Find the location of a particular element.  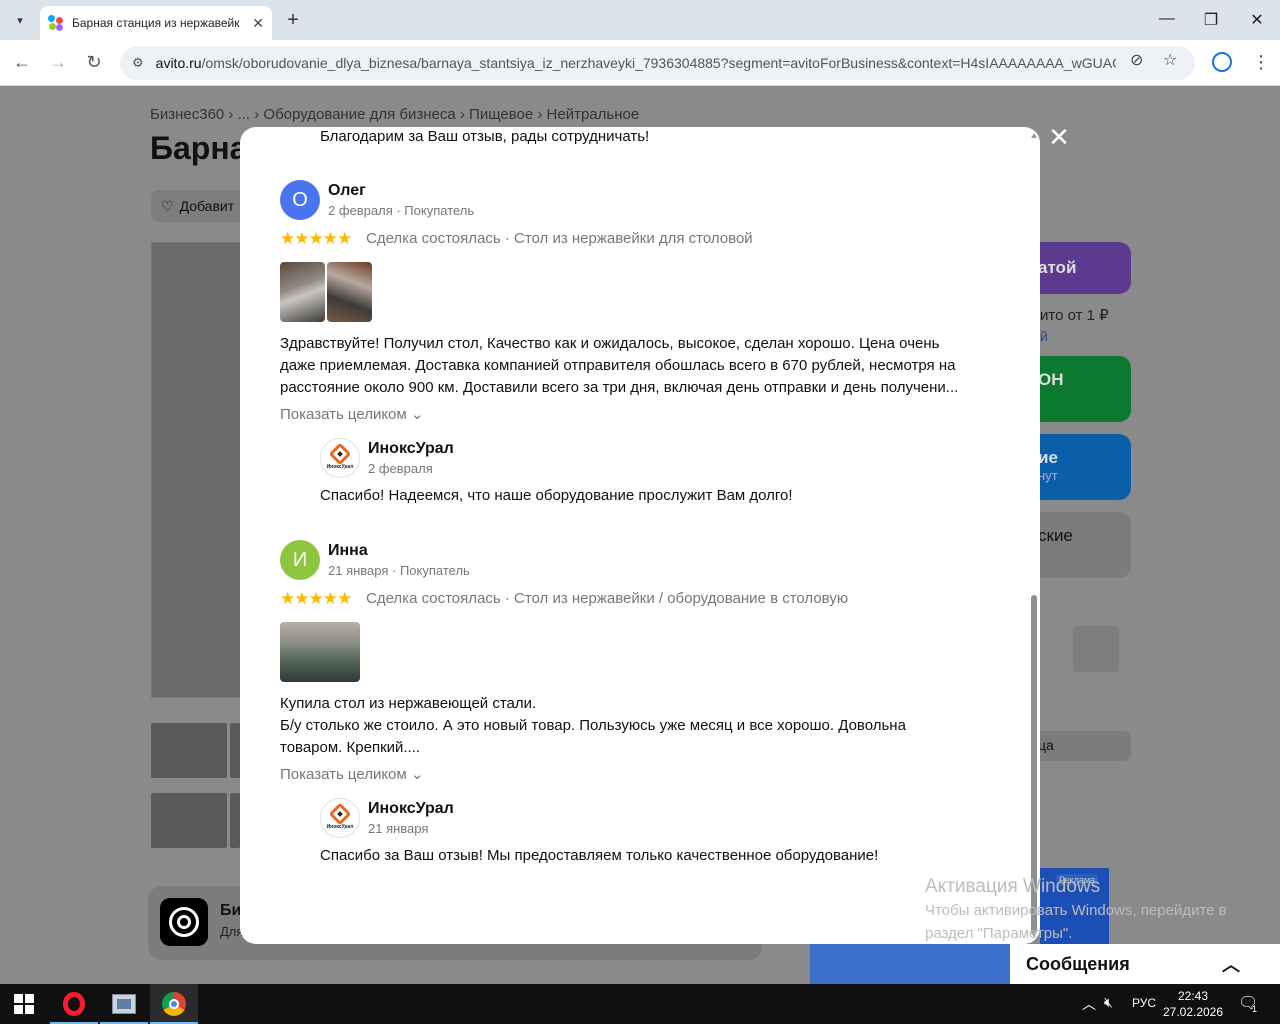

tray-chevron-up-icon: ︿ is located at coordinates (1089, 1004).